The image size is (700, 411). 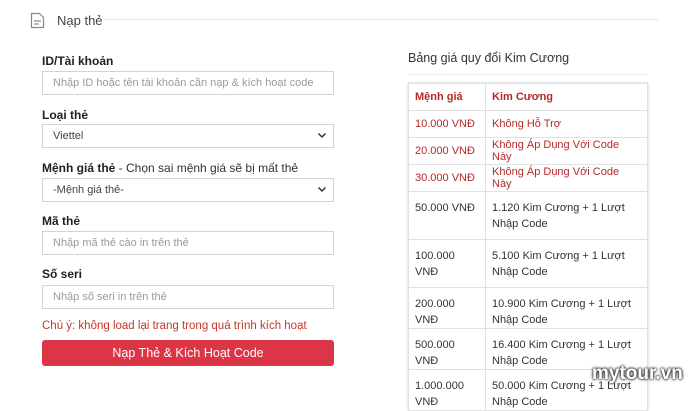 I want to click on row-denomination: 500.000 VNĐ, so click(x=447, y=349).